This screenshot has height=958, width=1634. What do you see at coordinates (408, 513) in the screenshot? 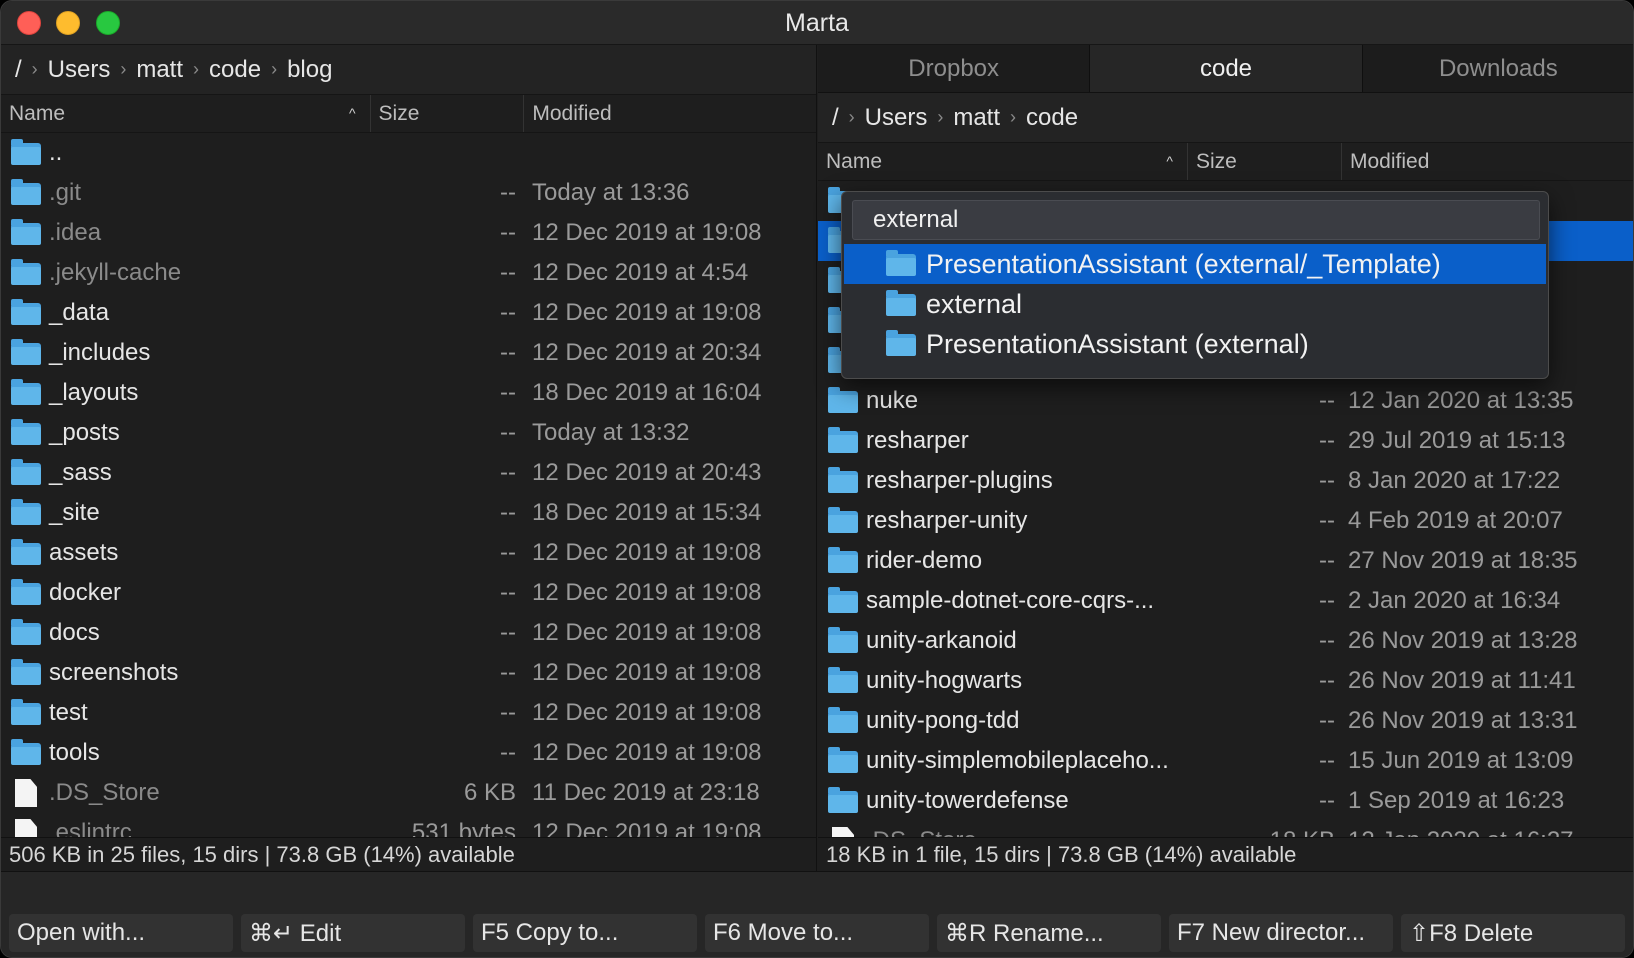
I see `file-row: _site -- 18 Dec 2019 at 15:34` at bounding box center [408, 513].